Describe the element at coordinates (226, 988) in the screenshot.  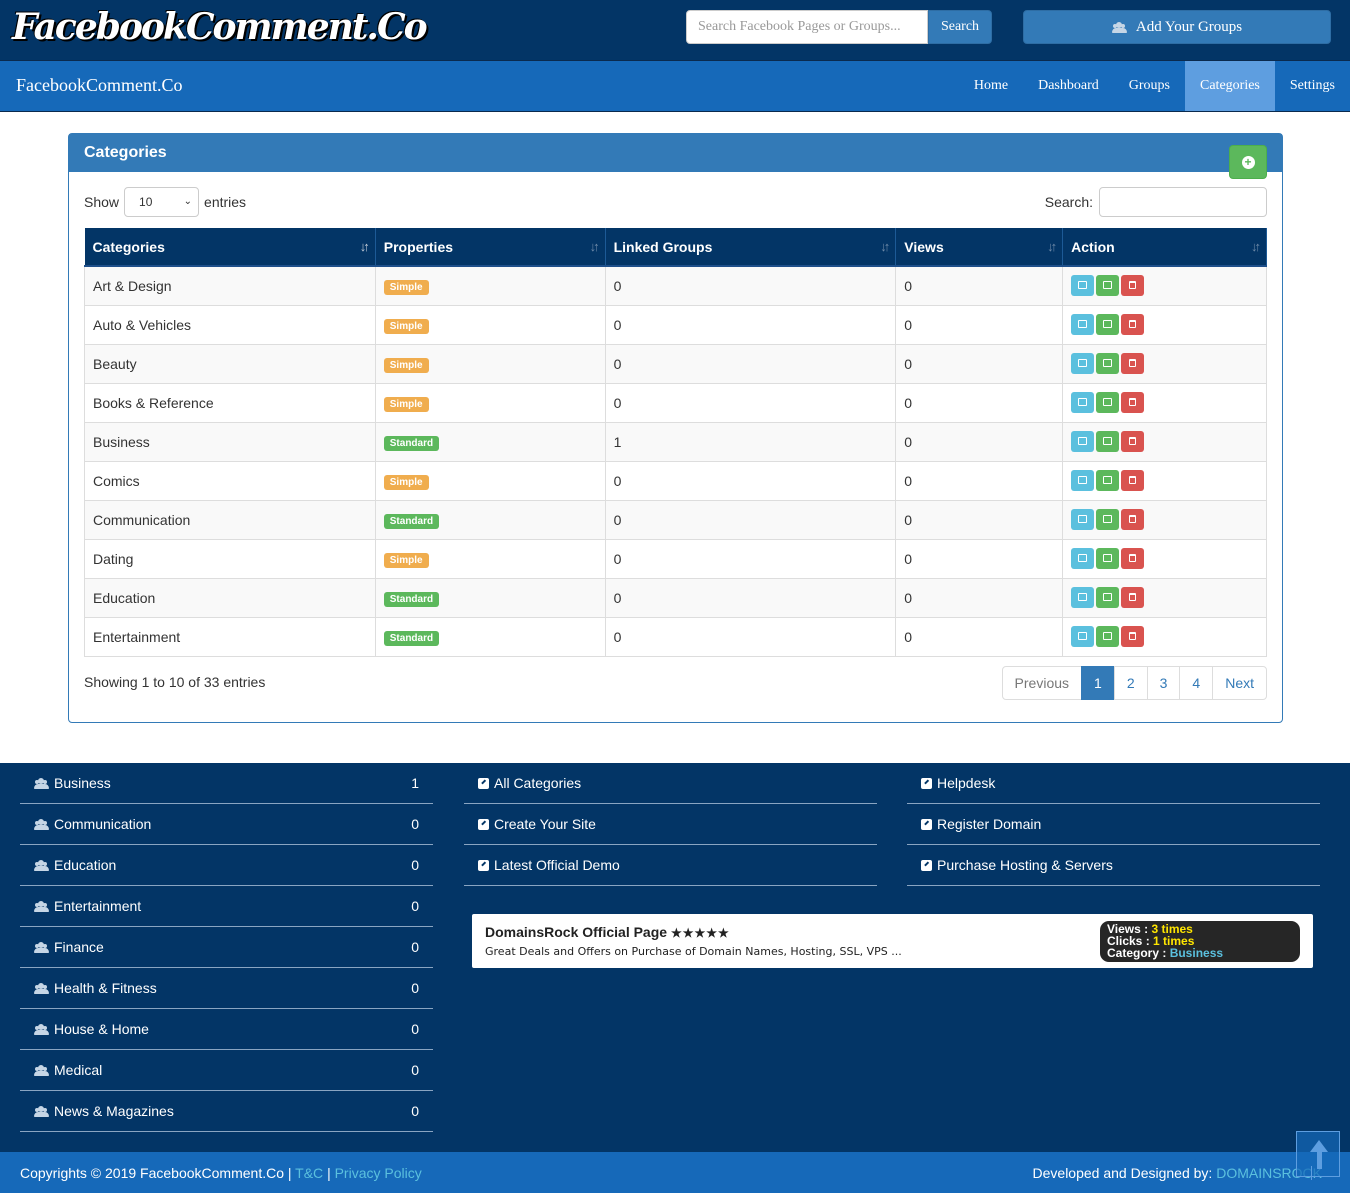
I see `footer-group-item: Health & Fitness 0` at that location.